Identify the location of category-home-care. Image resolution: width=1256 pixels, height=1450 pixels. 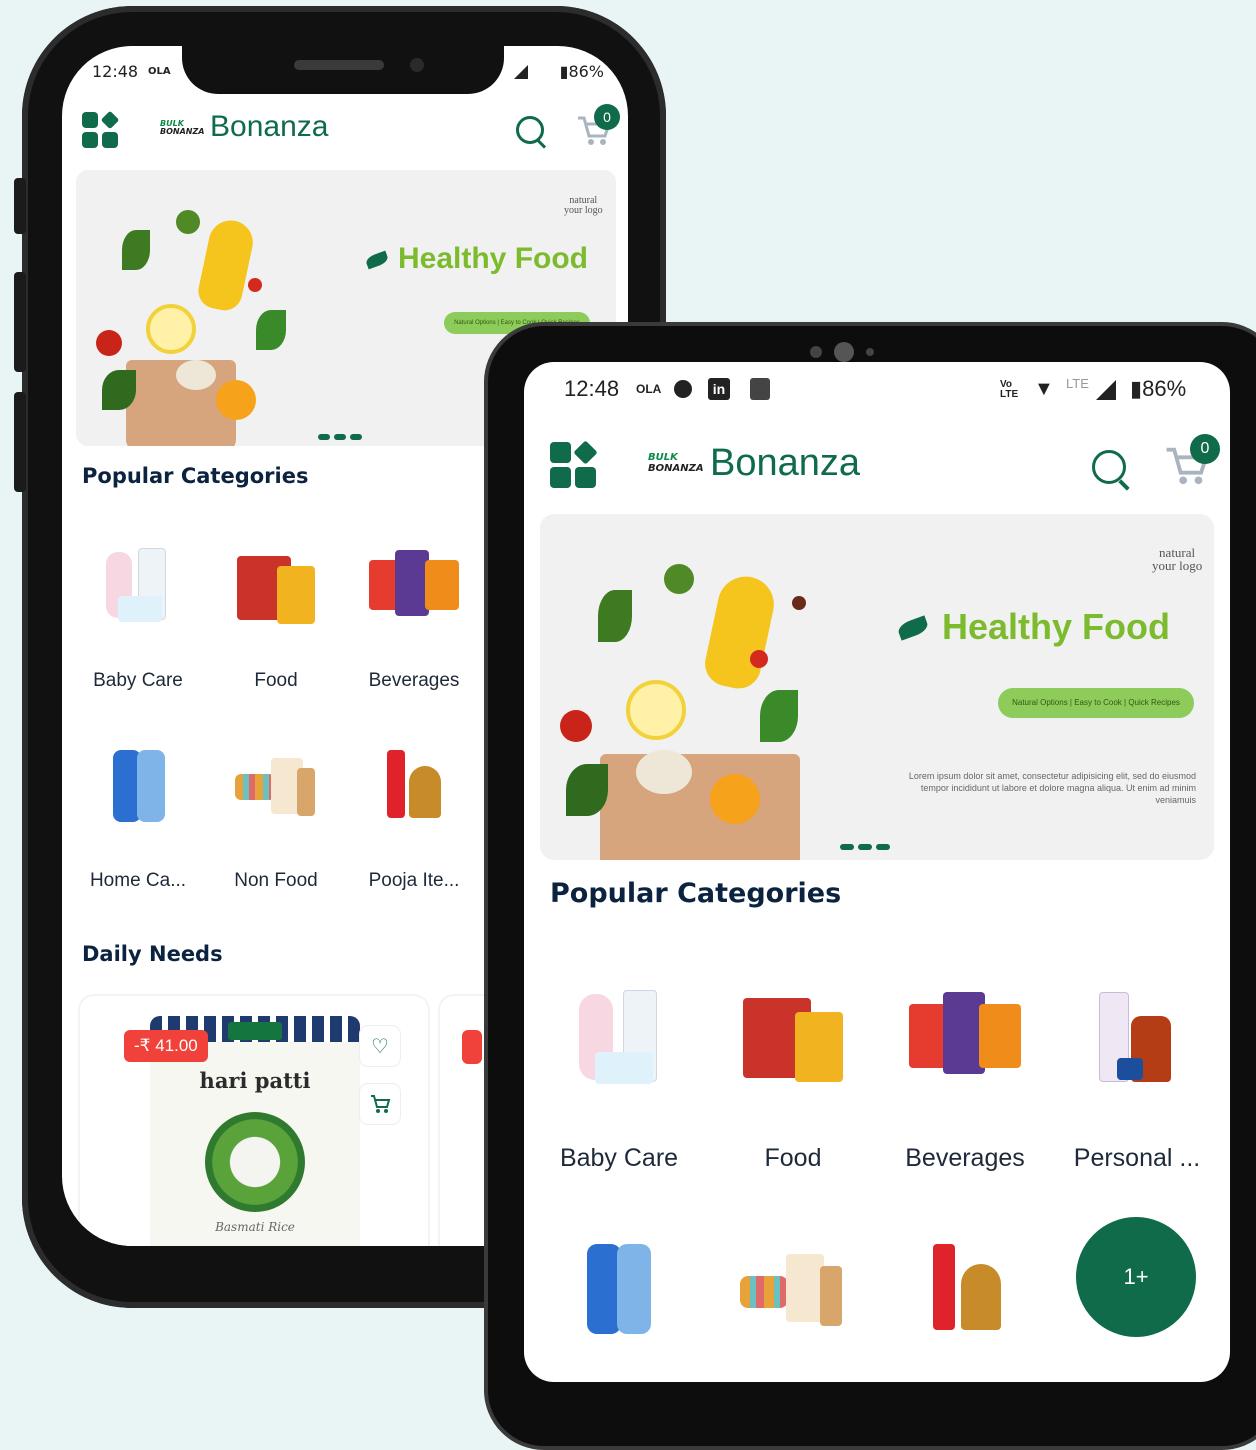
(619, 1290).